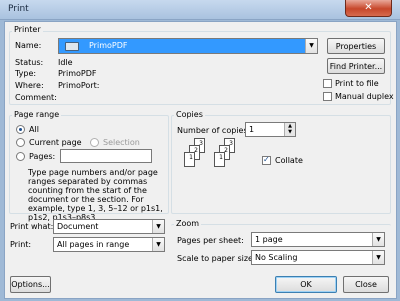 The image size is (400, 301). Describe the element at coordinates (72, 46) in the screenshot. I see `printer-icon` at that location.